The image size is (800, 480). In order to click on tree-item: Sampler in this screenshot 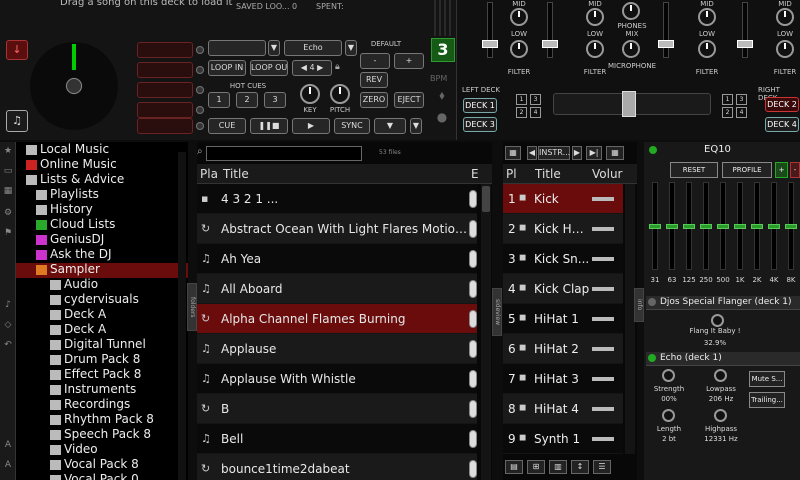, I will do `click(102, 270)`.